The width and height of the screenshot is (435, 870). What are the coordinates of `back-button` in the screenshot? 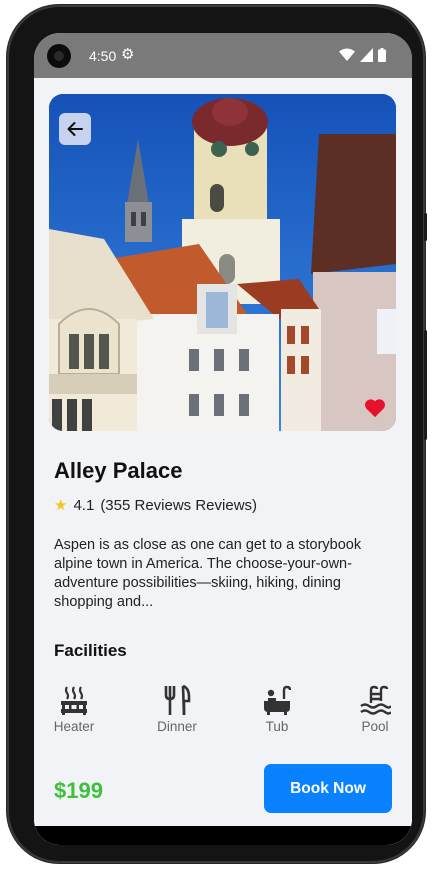 It's located at (75, 129).